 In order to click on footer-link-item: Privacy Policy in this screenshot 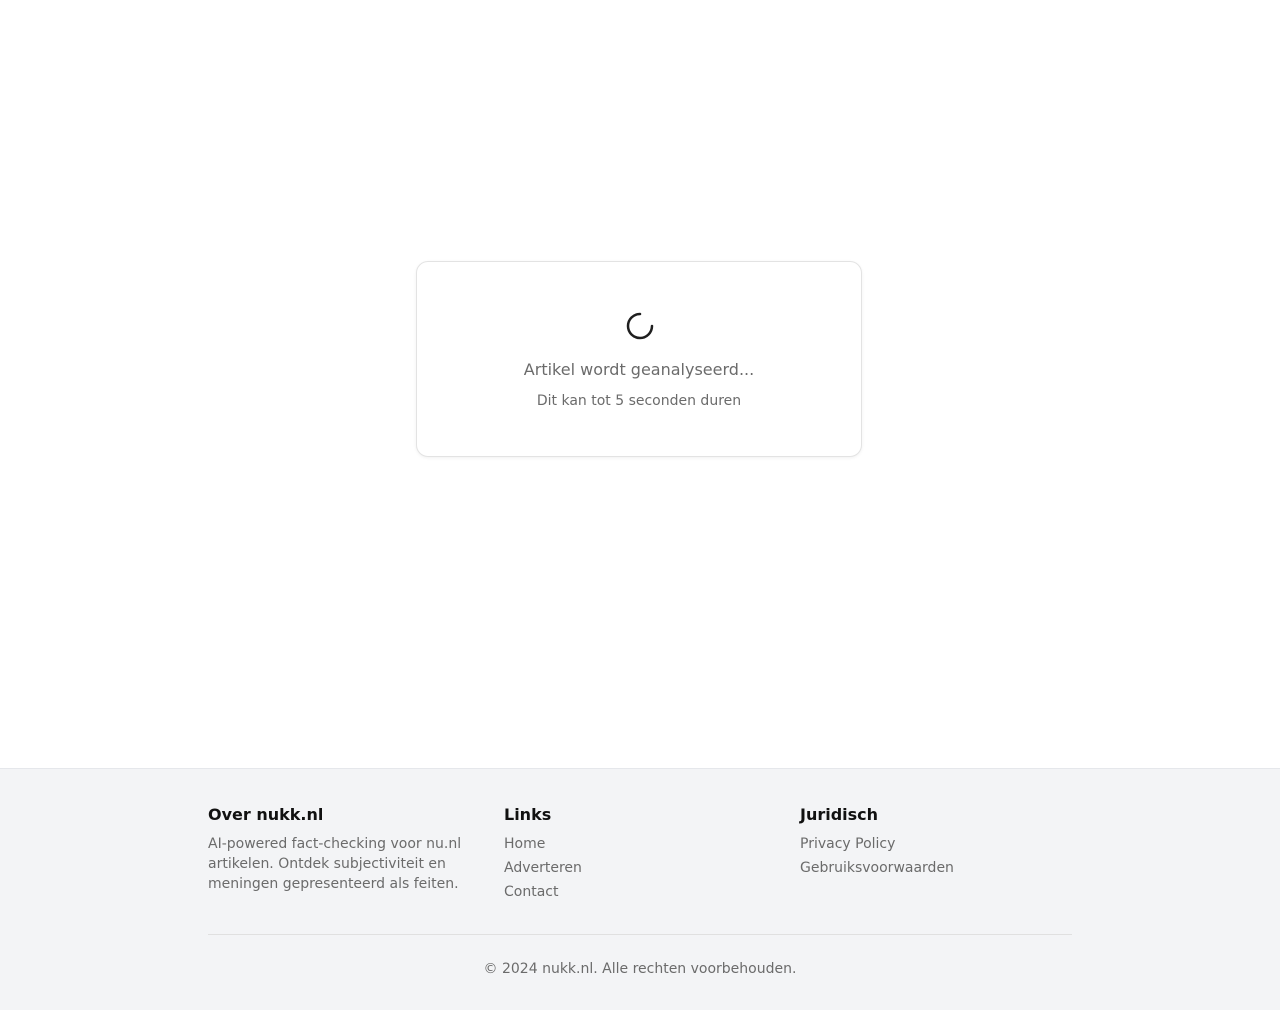, I will do `click(932, 844)`.